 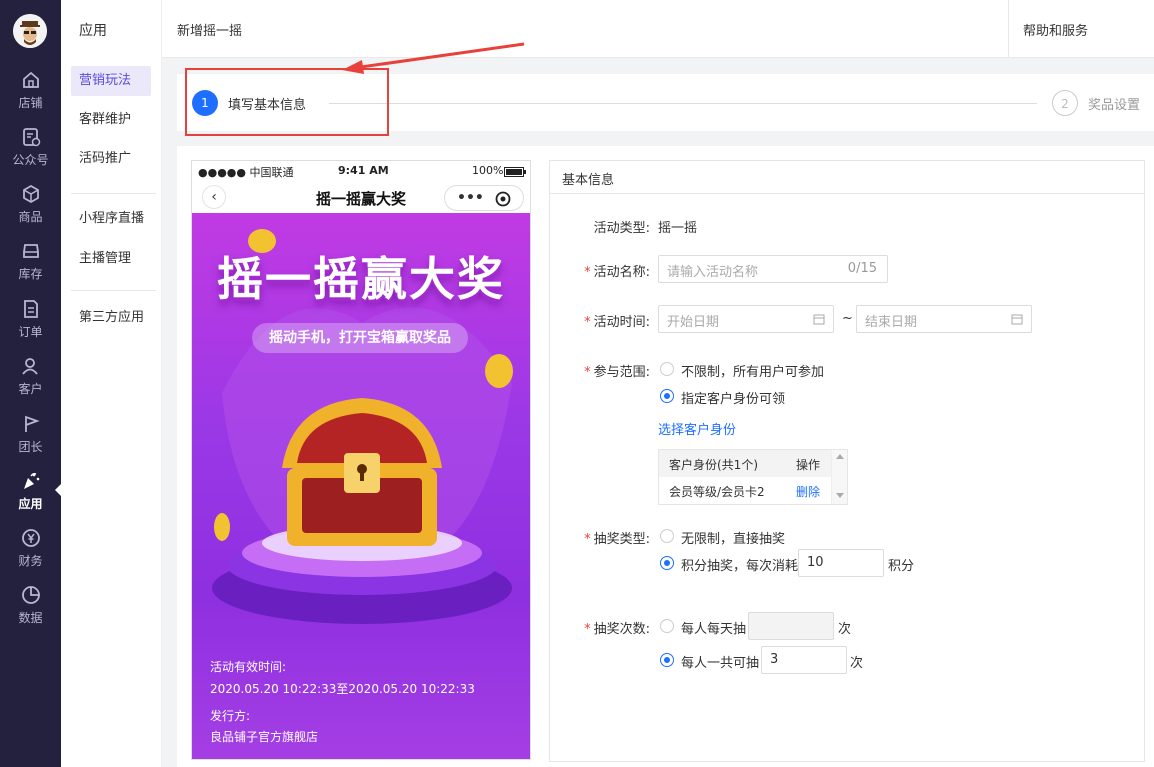 I want to click on rail-item-goods: 商品, so click(x=30, y=204).